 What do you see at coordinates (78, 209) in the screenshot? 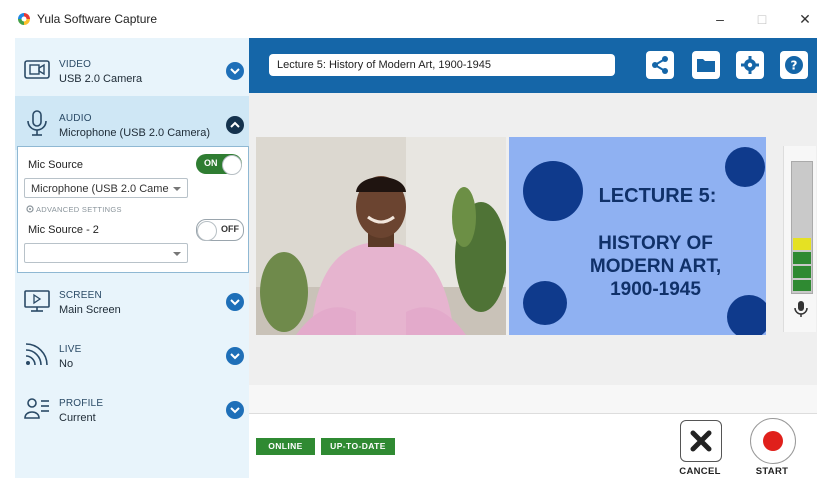
I see `advanced-settings-label: ADVANCED SETTINGS` at bounding box center [78, 209].